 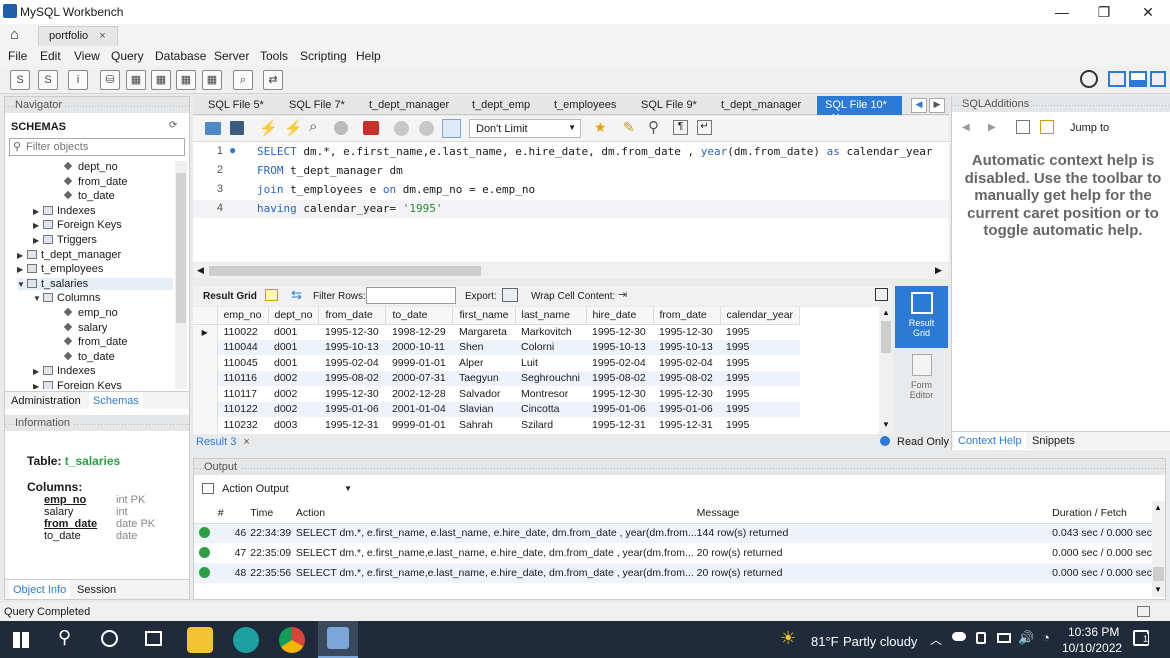 I want to click on tree-node: dept_no, so click(x=90, y=167).